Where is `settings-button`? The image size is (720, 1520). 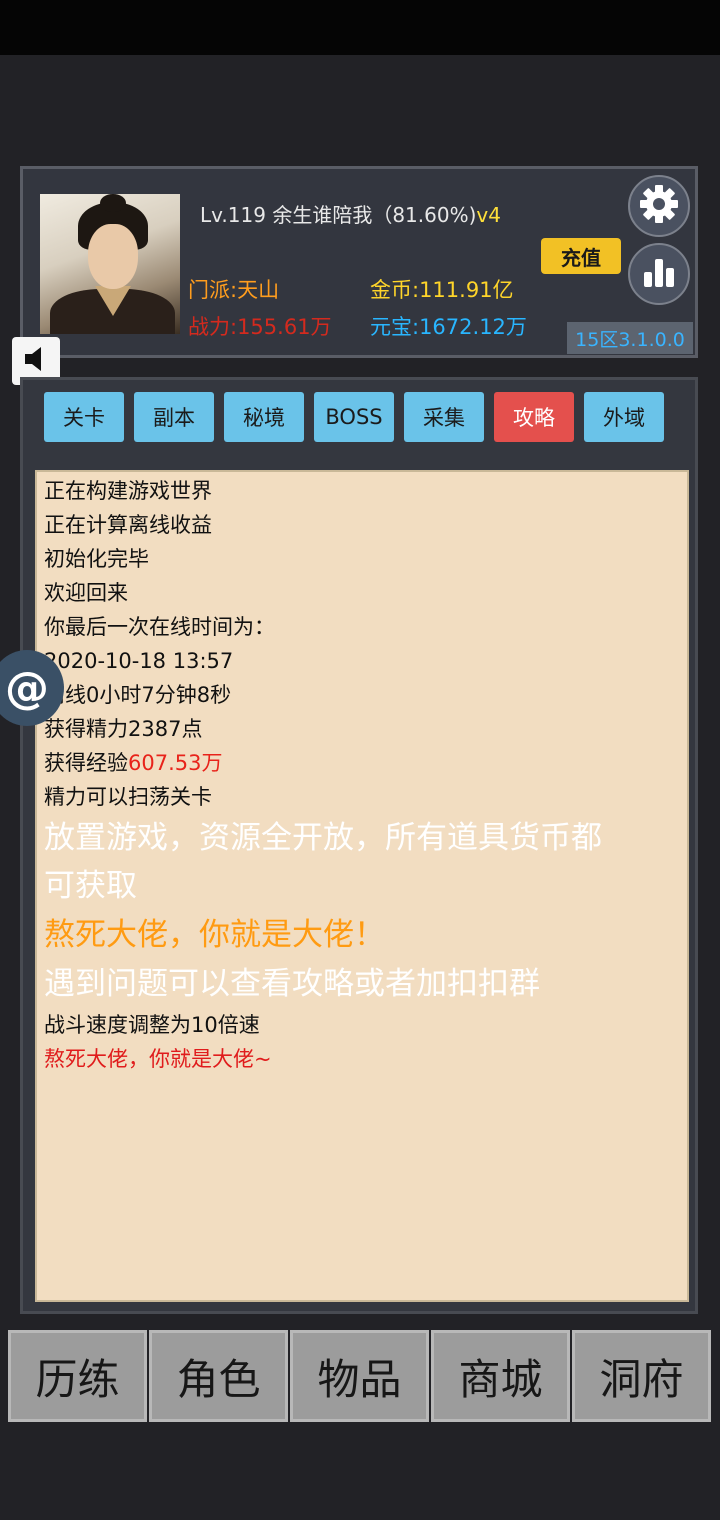
settings-button is located at coordinates (659, 206).